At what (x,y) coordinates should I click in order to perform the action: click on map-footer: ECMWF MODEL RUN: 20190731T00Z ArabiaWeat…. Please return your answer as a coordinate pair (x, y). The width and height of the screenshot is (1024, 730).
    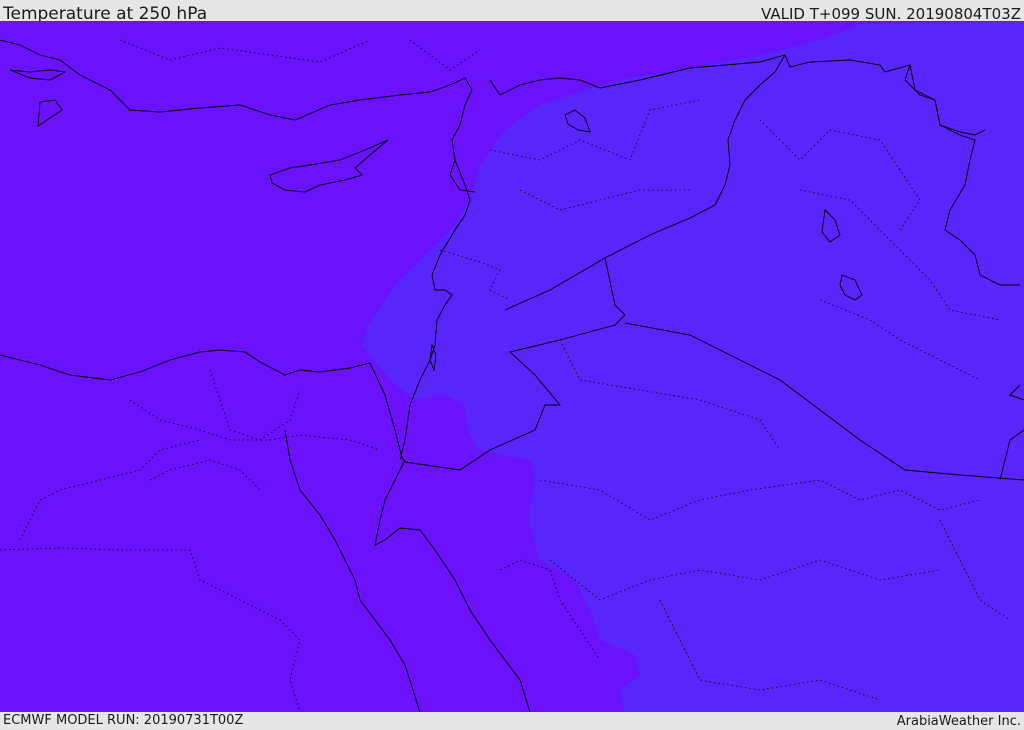
    Looking at the image, I should click on (512, 720).